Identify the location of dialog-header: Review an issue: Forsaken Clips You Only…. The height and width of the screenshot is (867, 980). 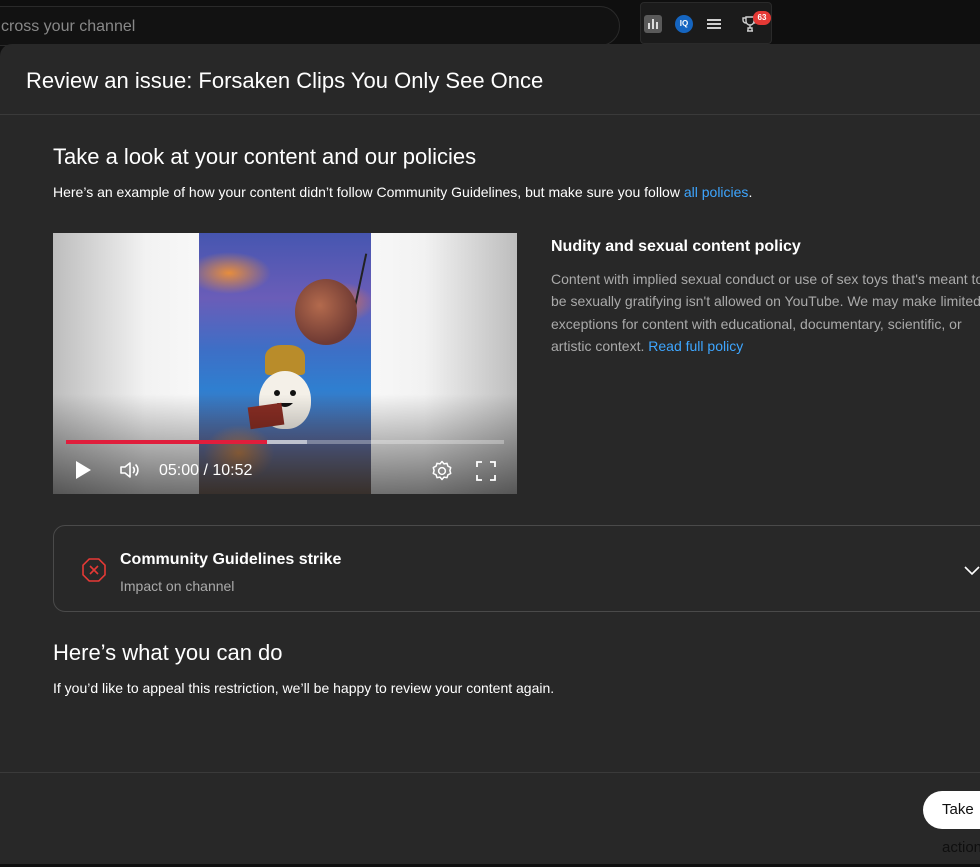
(490, 79).